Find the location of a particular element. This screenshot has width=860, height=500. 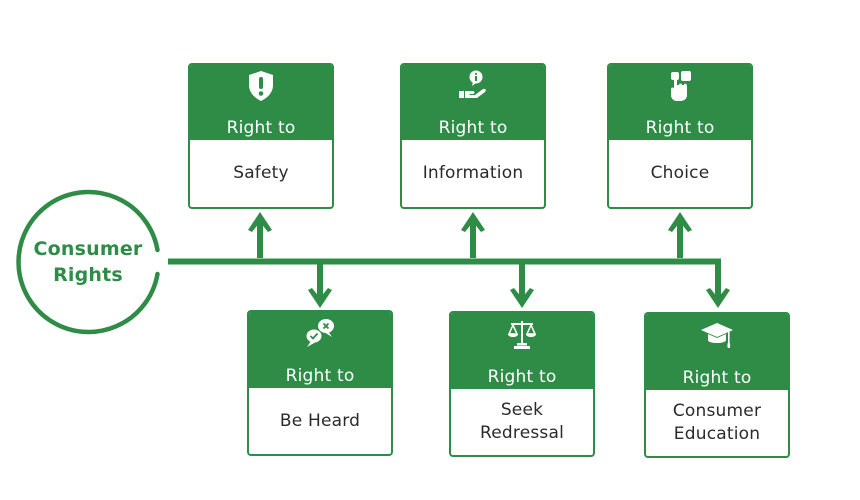

arrow-up-information is located at coordinates (473, 235).